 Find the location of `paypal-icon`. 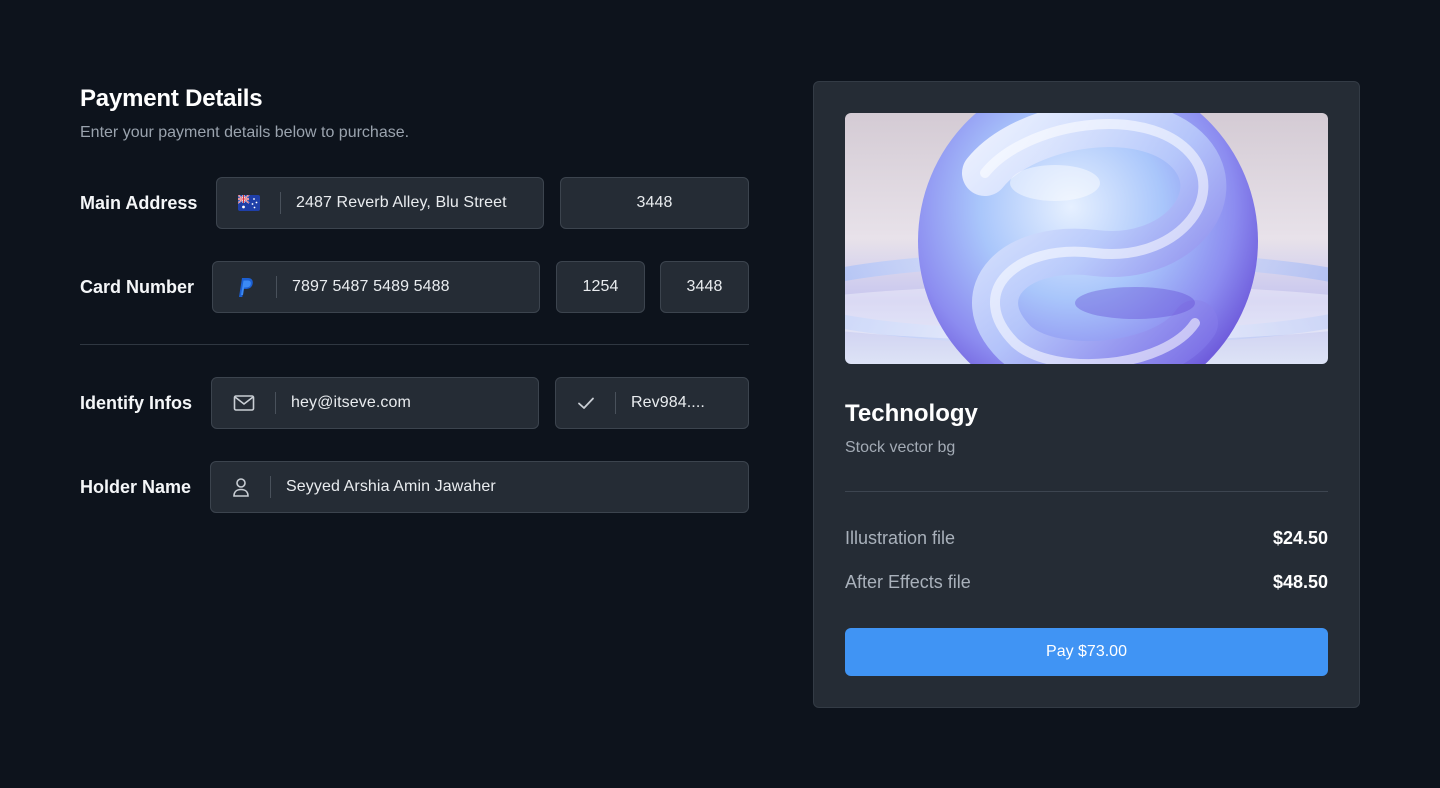

paypal-icon is located at coordinates (245, 287).